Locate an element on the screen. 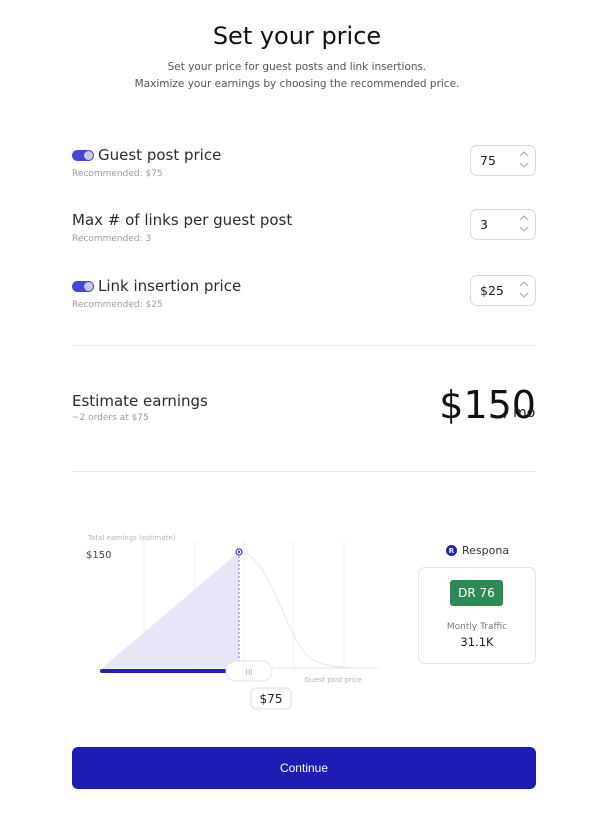 This screenshot has height=815, width=594. guest-post-toggle is located at coordinates (83, 155).